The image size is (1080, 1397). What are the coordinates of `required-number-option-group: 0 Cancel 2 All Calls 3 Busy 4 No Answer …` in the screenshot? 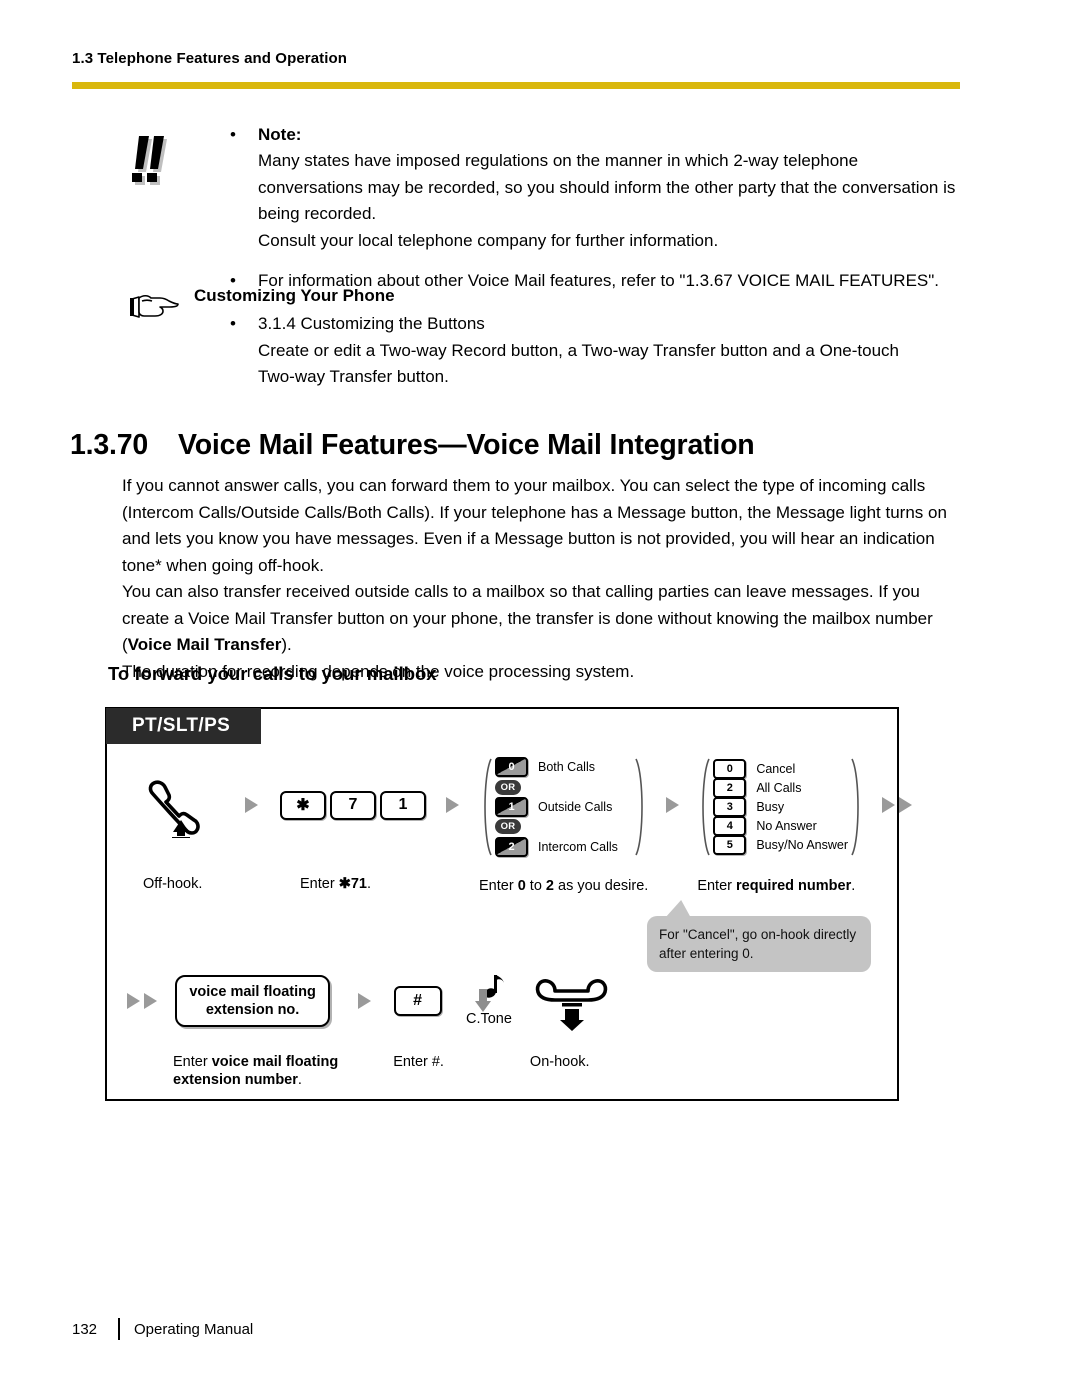 It's located at (780, 807).